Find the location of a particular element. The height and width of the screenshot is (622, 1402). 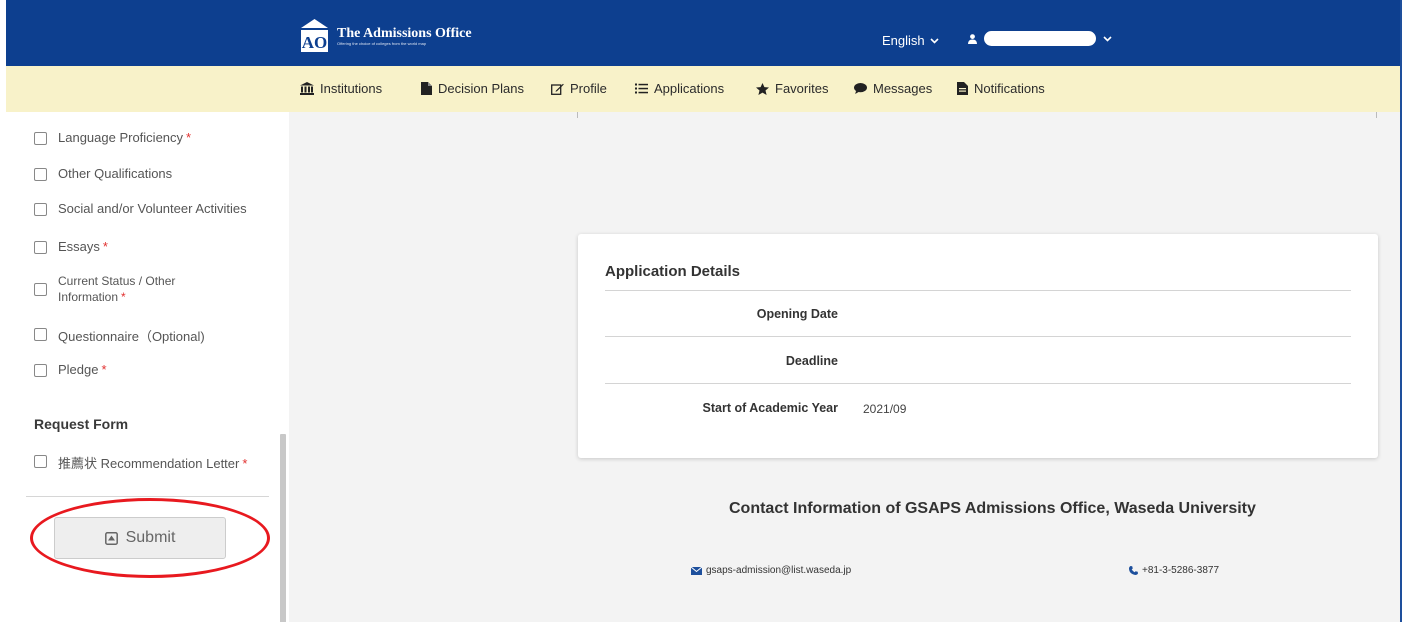

nav-decision-plans-label: Decision Plans is located at coordinates (481, 88).